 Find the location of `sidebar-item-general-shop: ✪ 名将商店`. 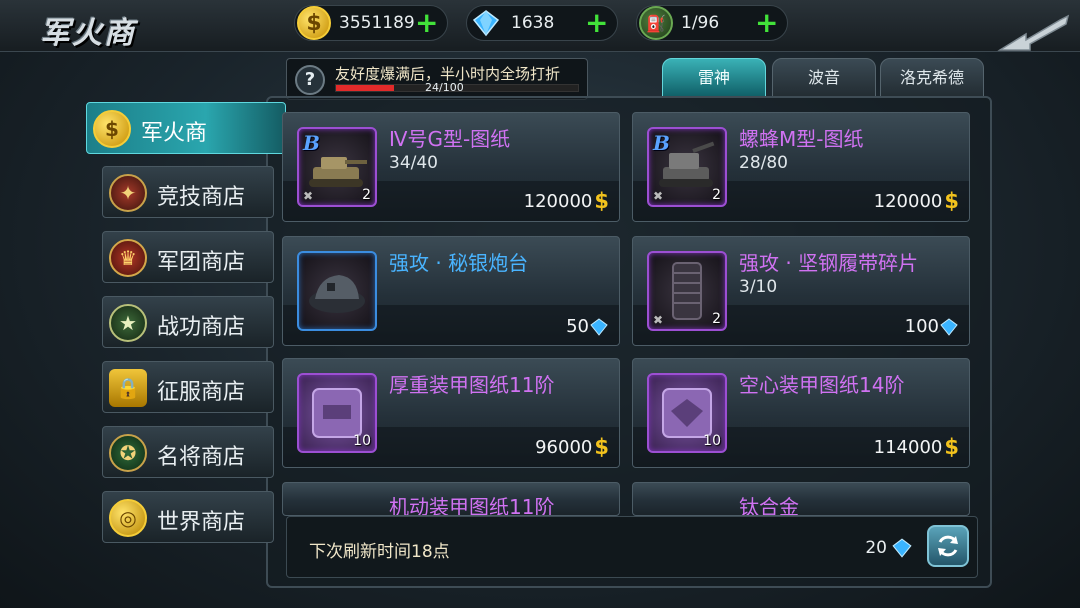

sidebar-item-general-shop: ✪ 名将商店 is located at coordinates (188, 452).